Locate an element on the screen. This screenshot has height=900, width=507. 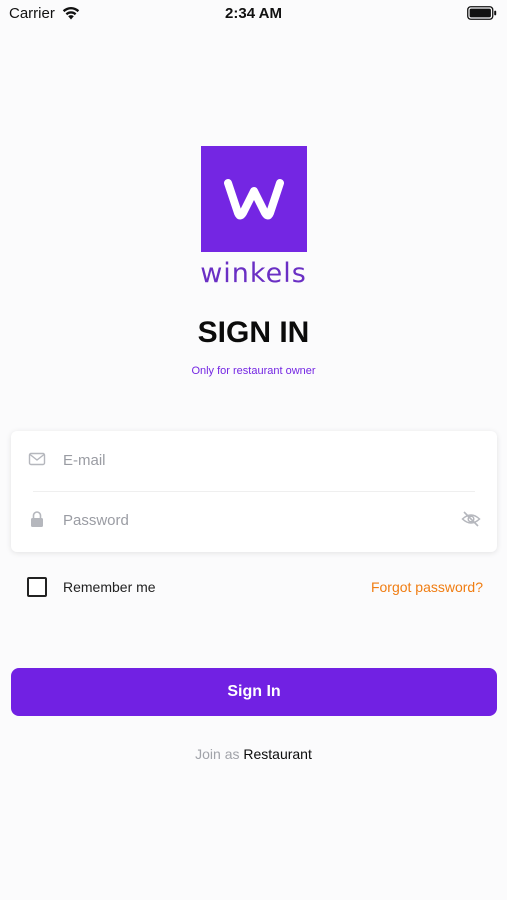
join-prefix: Join as is located at coordinates (219, 754).